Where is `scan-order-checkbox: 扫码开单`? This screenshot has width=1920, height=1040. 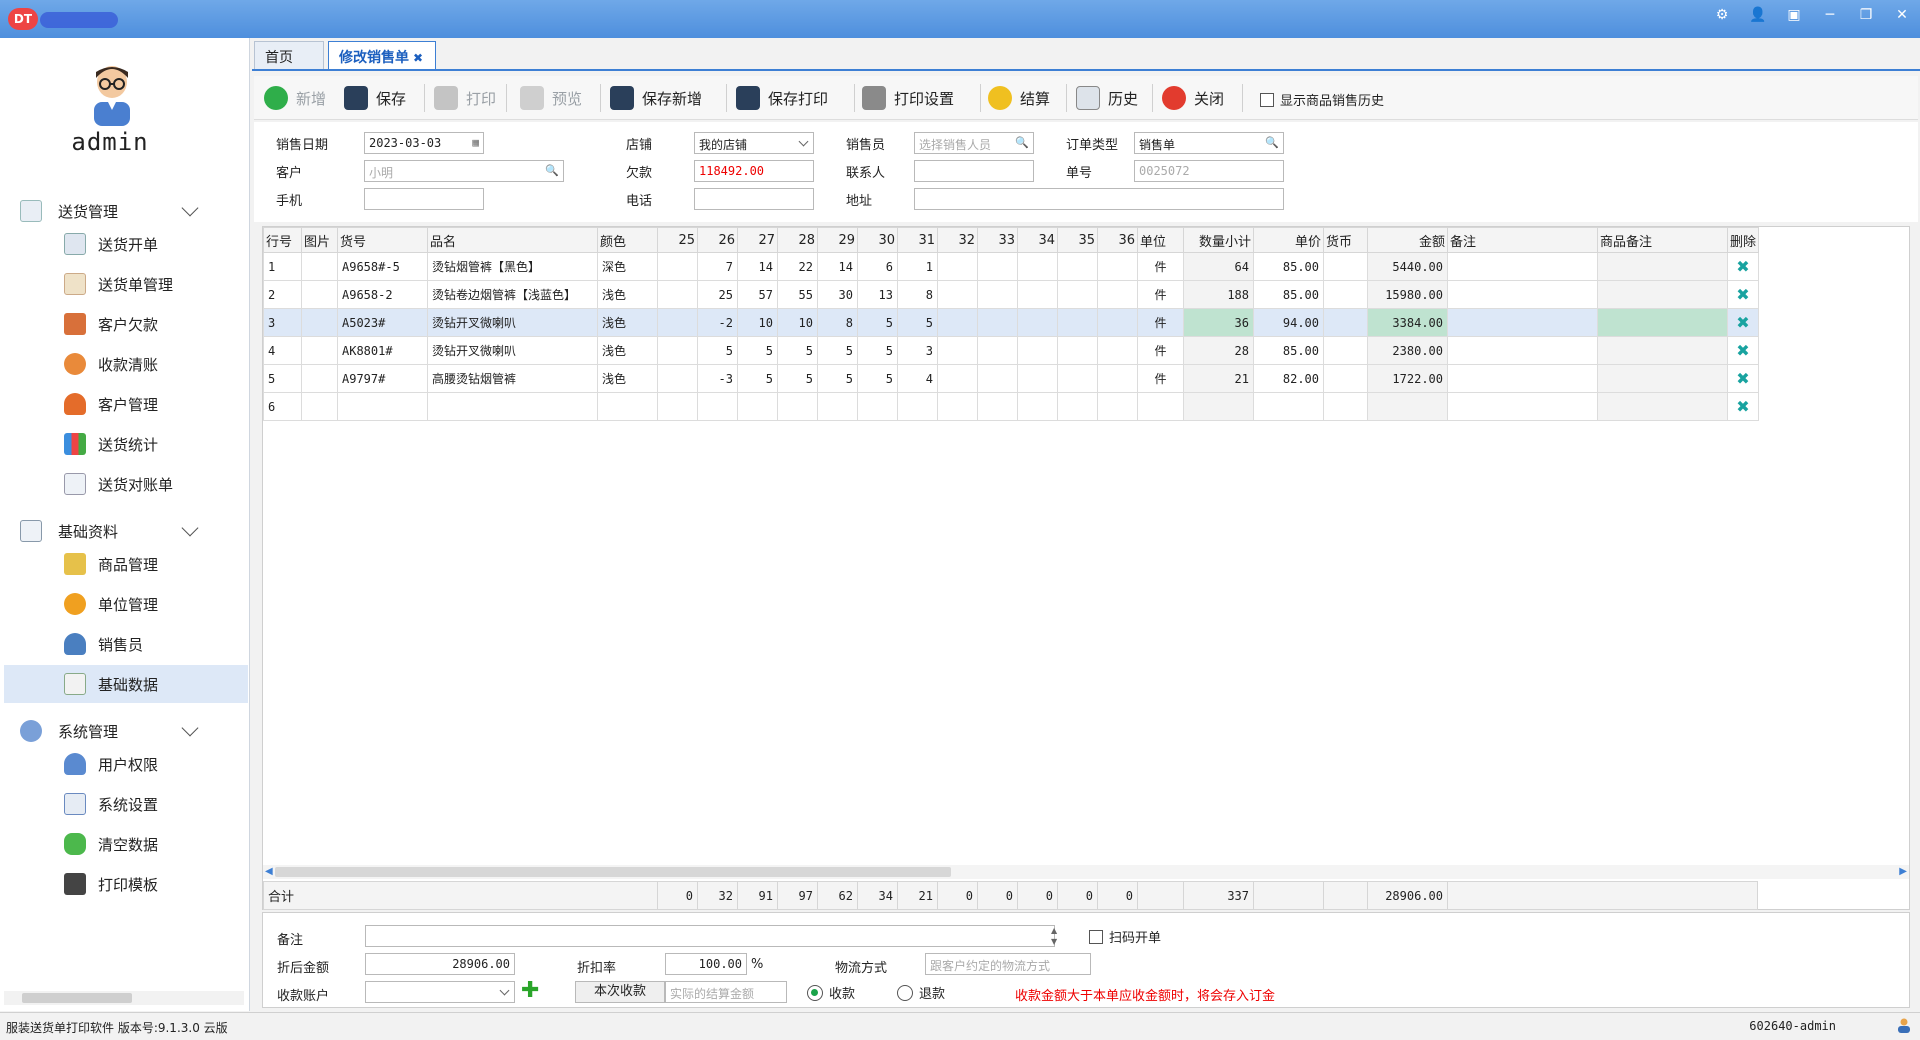
scan-order-checkbox: 扫码开单 is located at coordinates (1125, 936).